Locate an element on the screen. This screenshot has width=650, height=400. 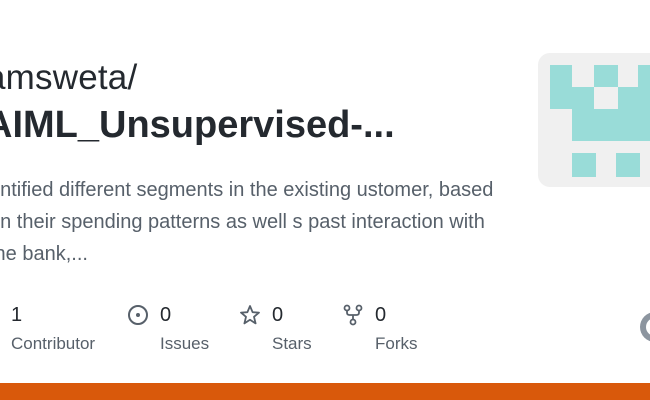
avatar is located at coordinates (594, 120).